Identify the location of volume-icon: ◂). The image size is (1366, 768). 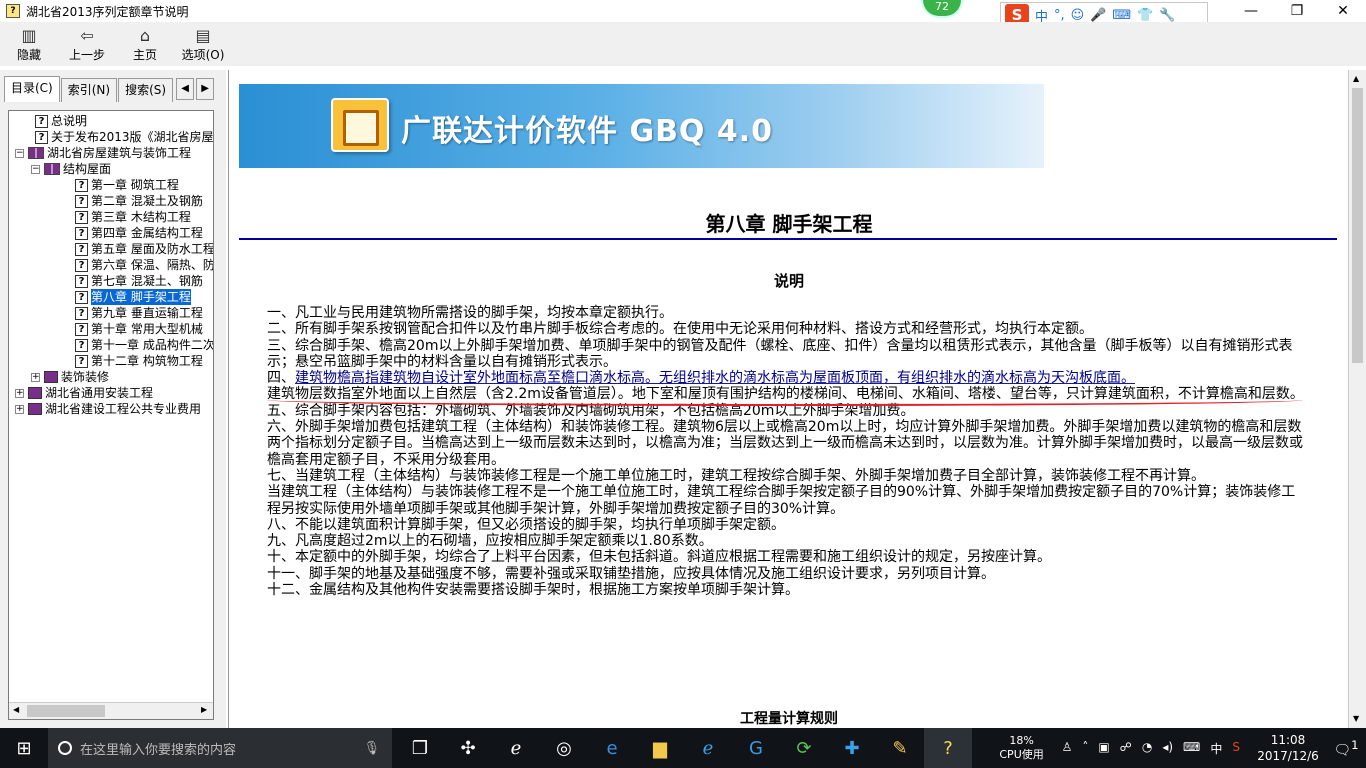
(1167, 748).